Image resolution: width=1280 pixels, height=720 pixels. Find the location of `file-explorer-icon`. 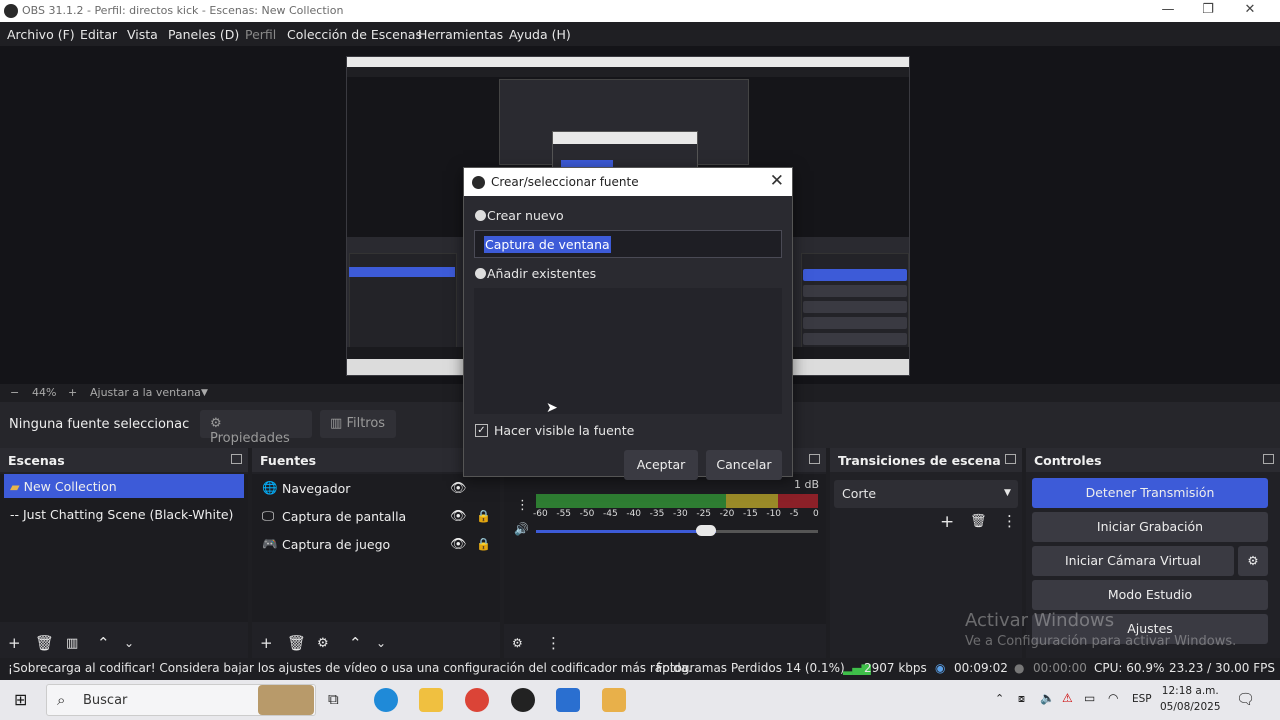

file-explorer-icon is located at coordinates (431, 700).